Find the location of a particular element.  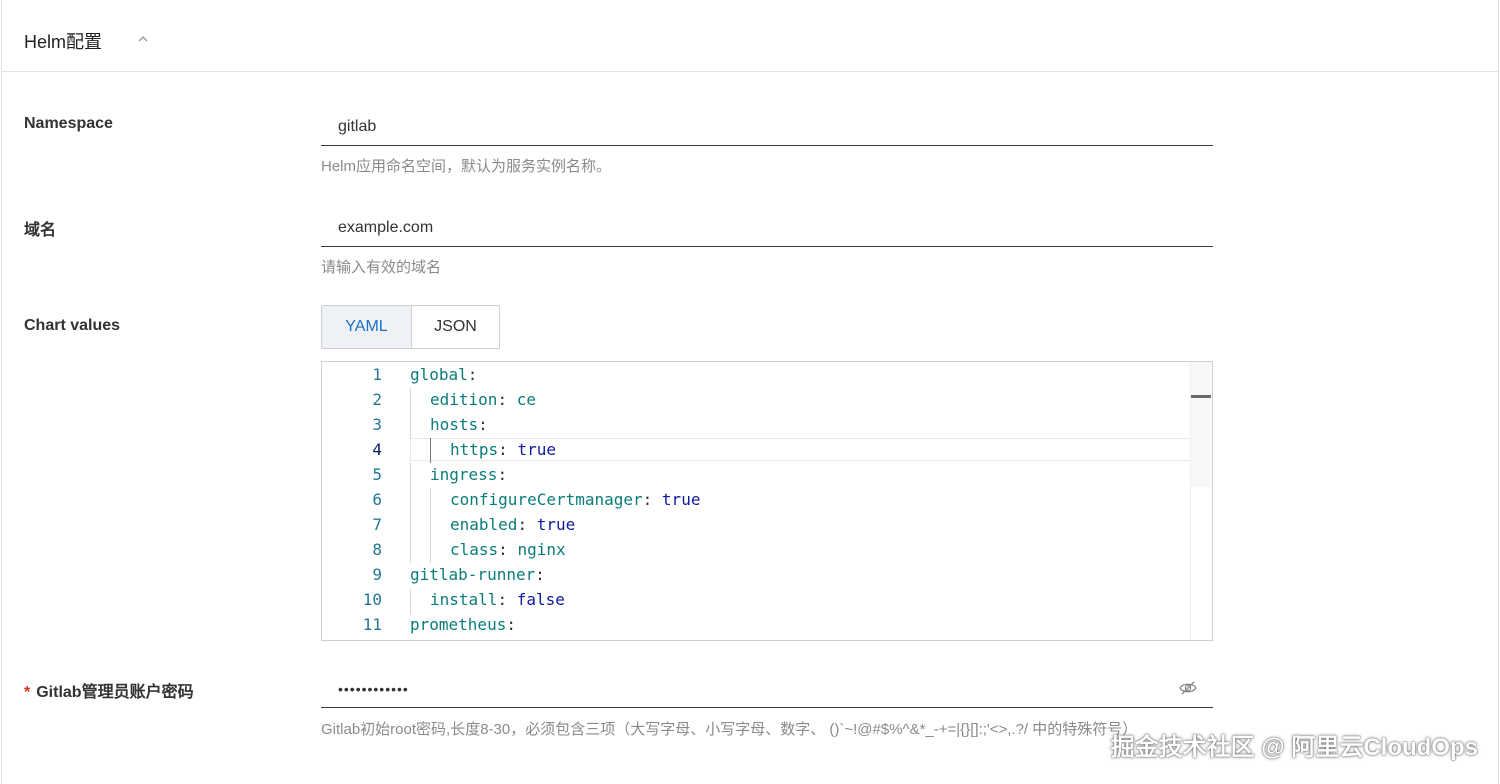

code-line: ingress: is located at coordinates (469, 474).